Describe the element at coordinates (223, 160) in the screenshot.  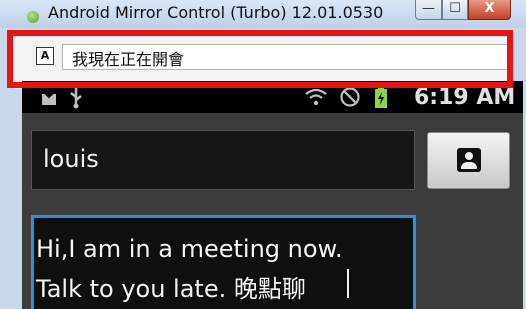
I see `recipient-input: louis` at that location.